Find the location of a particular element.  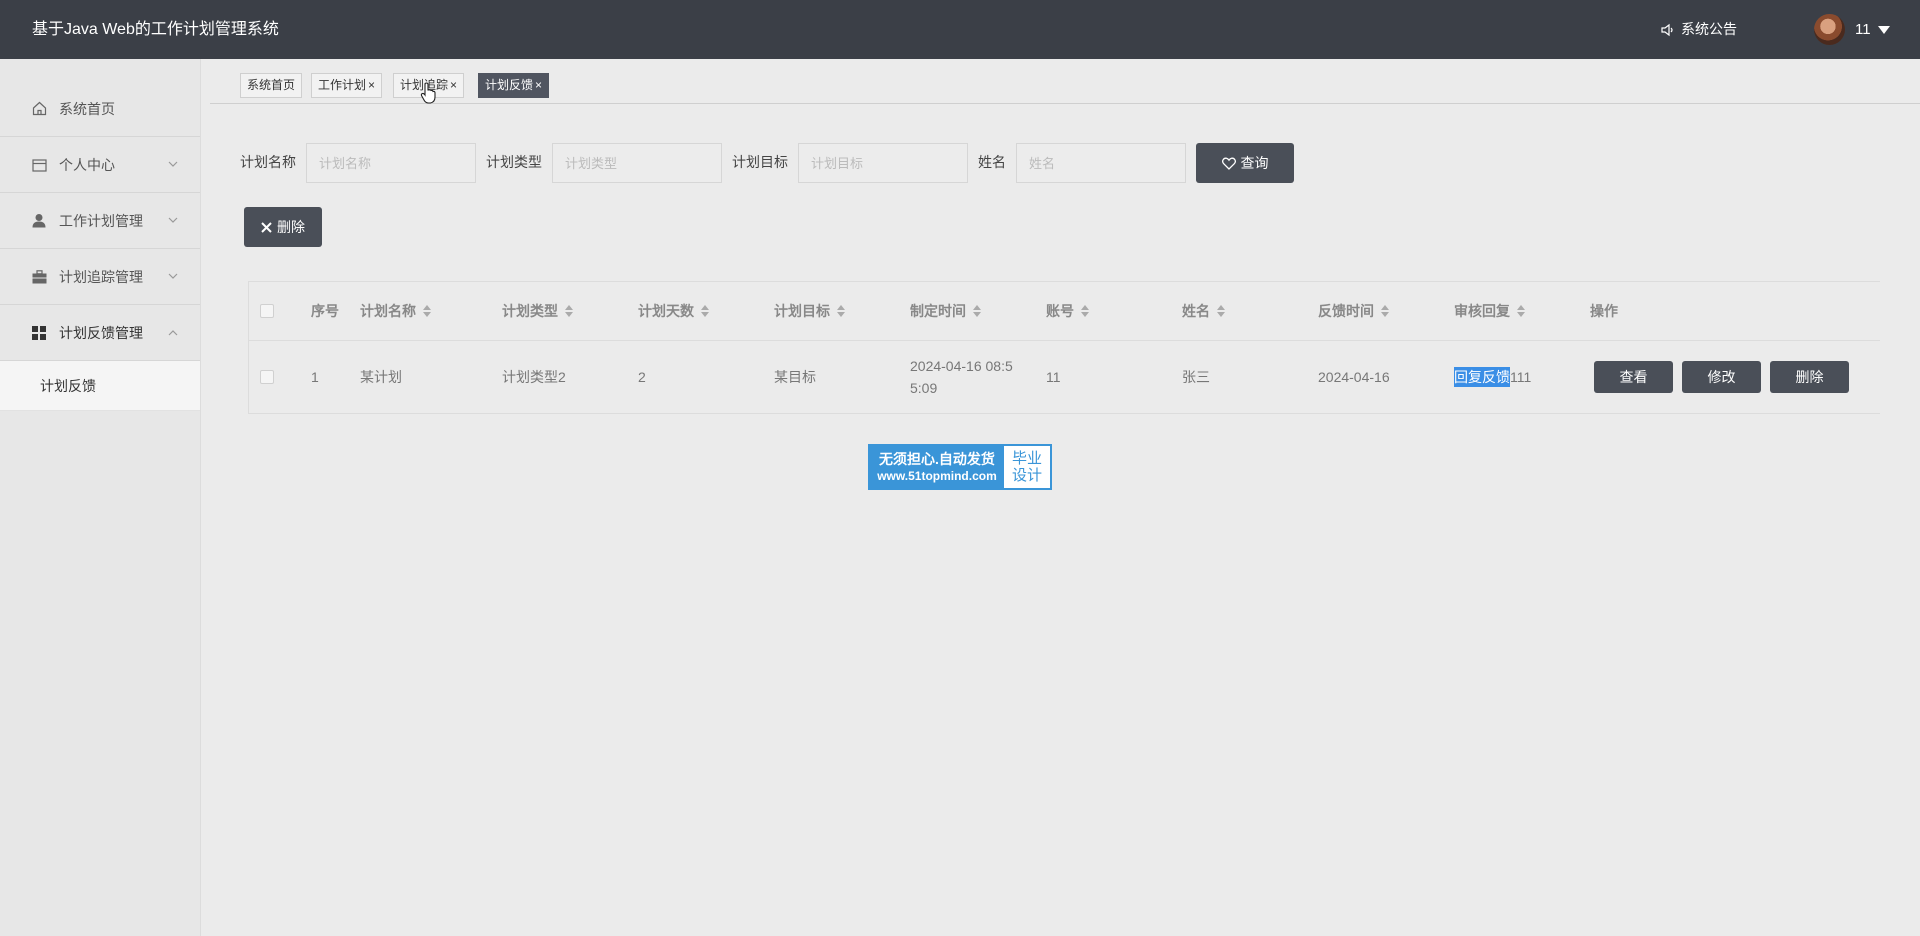

sidebar-item-tracking: 计划追踪管理 is located at coordinates (100, 277).